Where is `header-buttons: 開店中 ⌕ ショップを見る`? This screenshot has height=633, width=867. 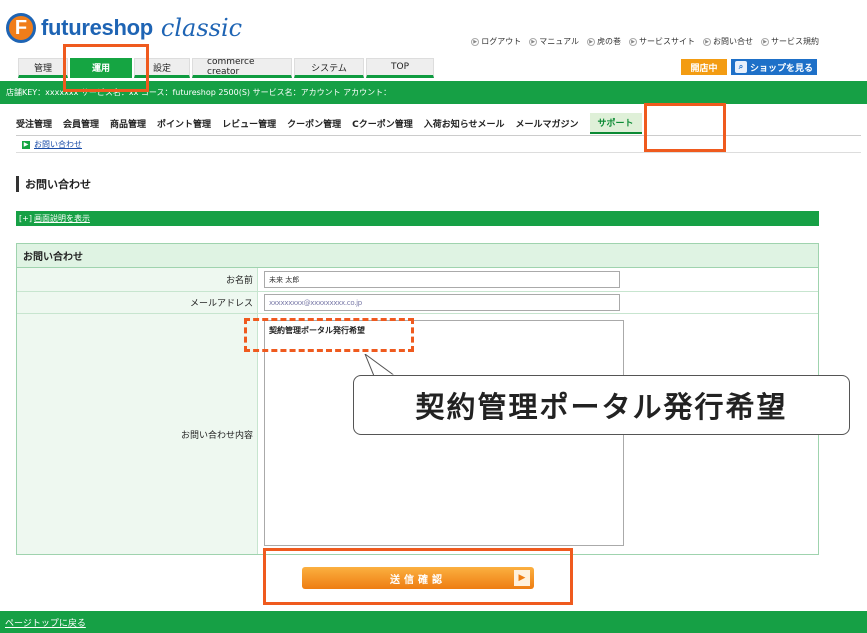 header-buttons: 開店中 ⌕ ショップを見る is located at coordinates (749, 67).